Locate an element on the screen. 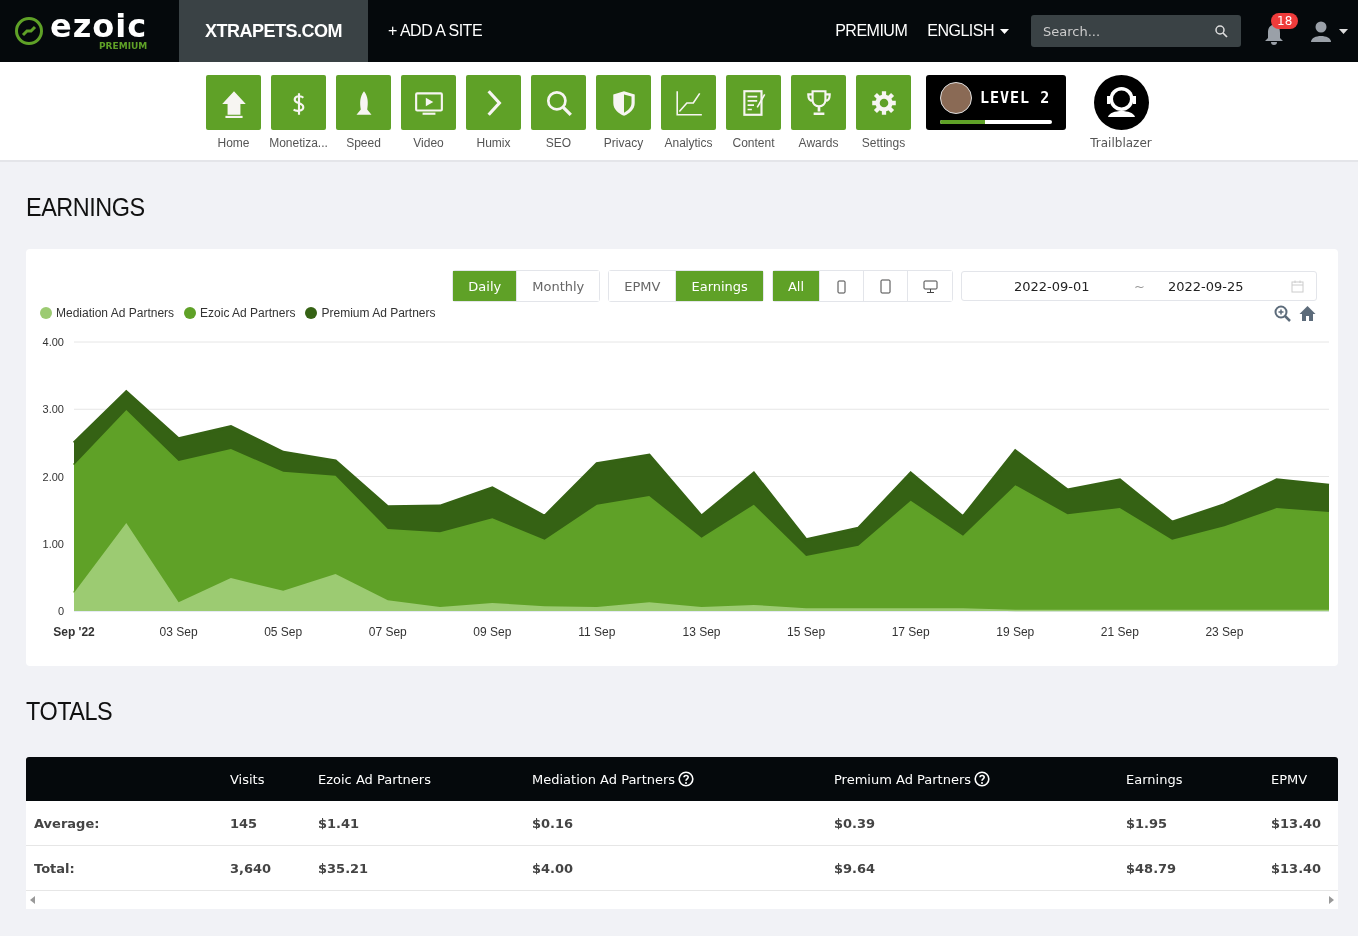  x-tick-label: 19 Sep is located at coordinates (1015, 632).